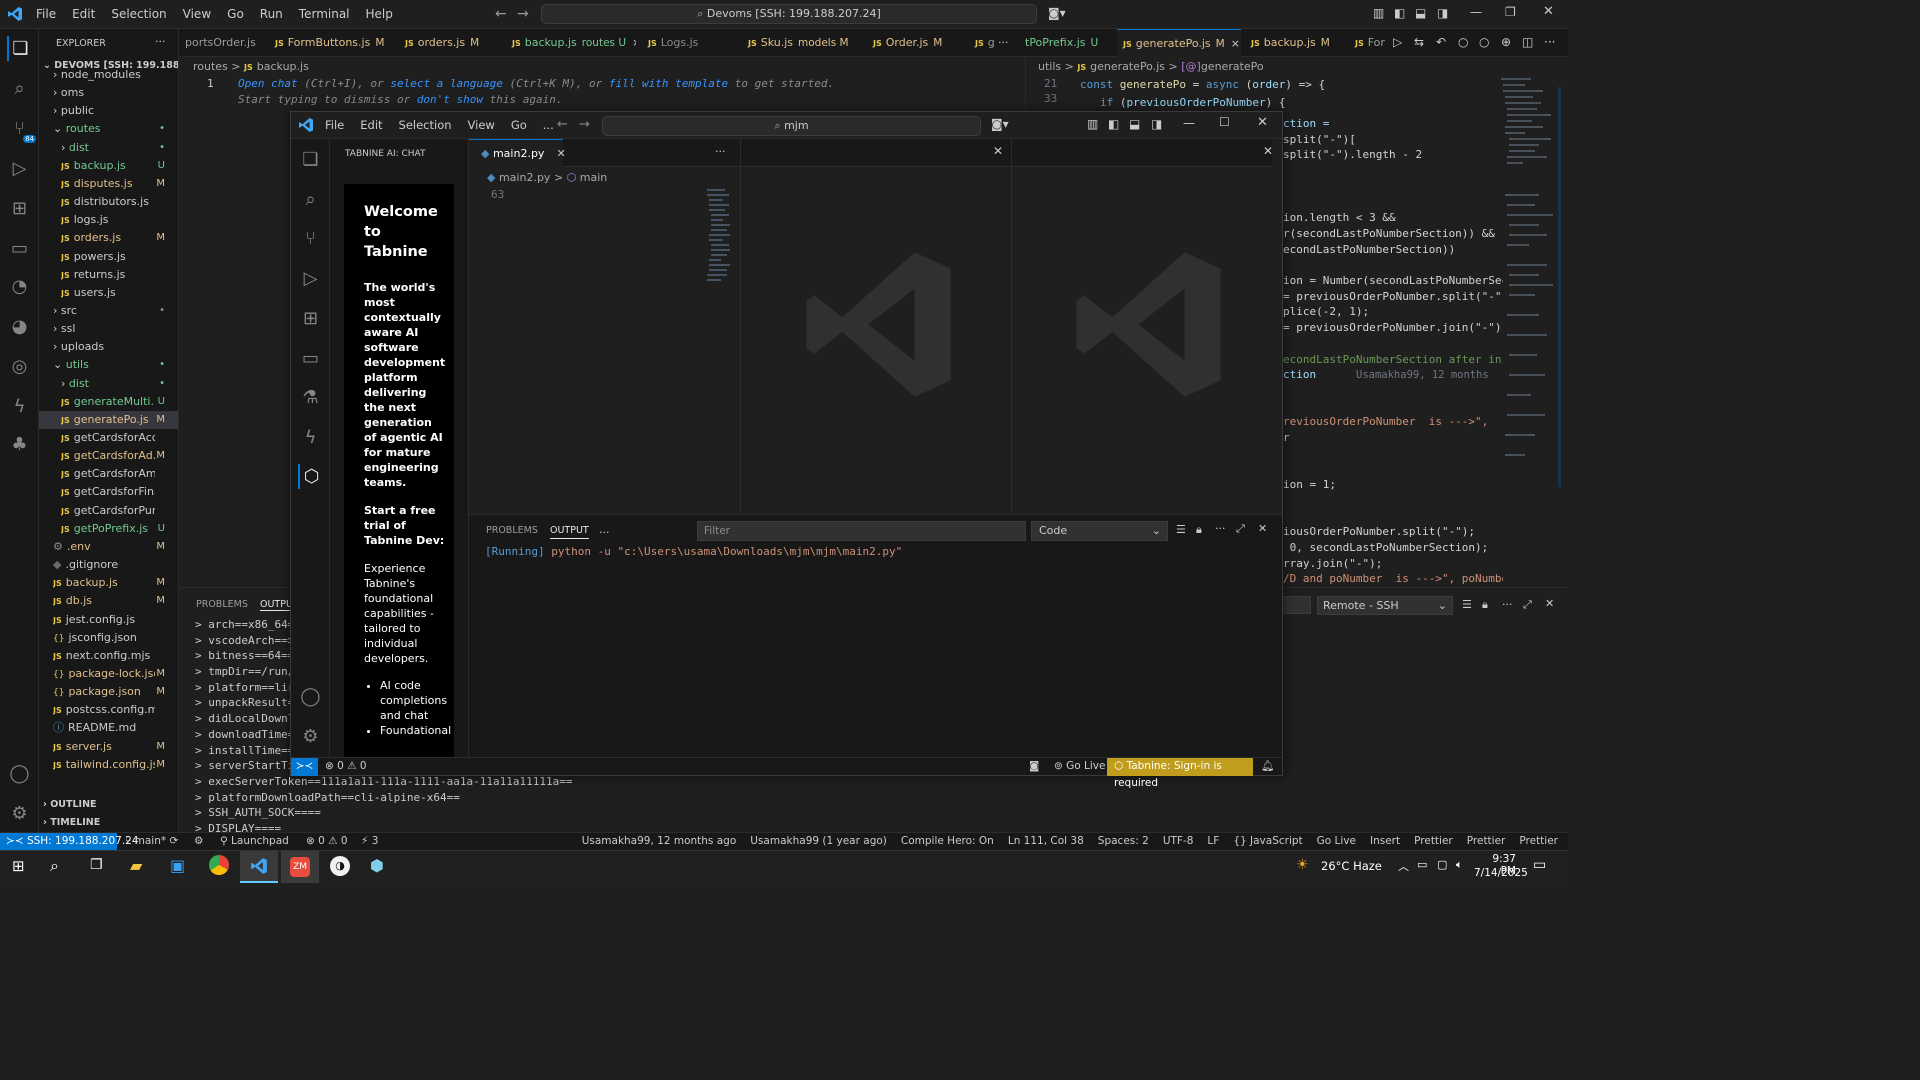 The image size is (1920, 1080). I want to click on file-item: JS orders.js M, so click(108, 238).